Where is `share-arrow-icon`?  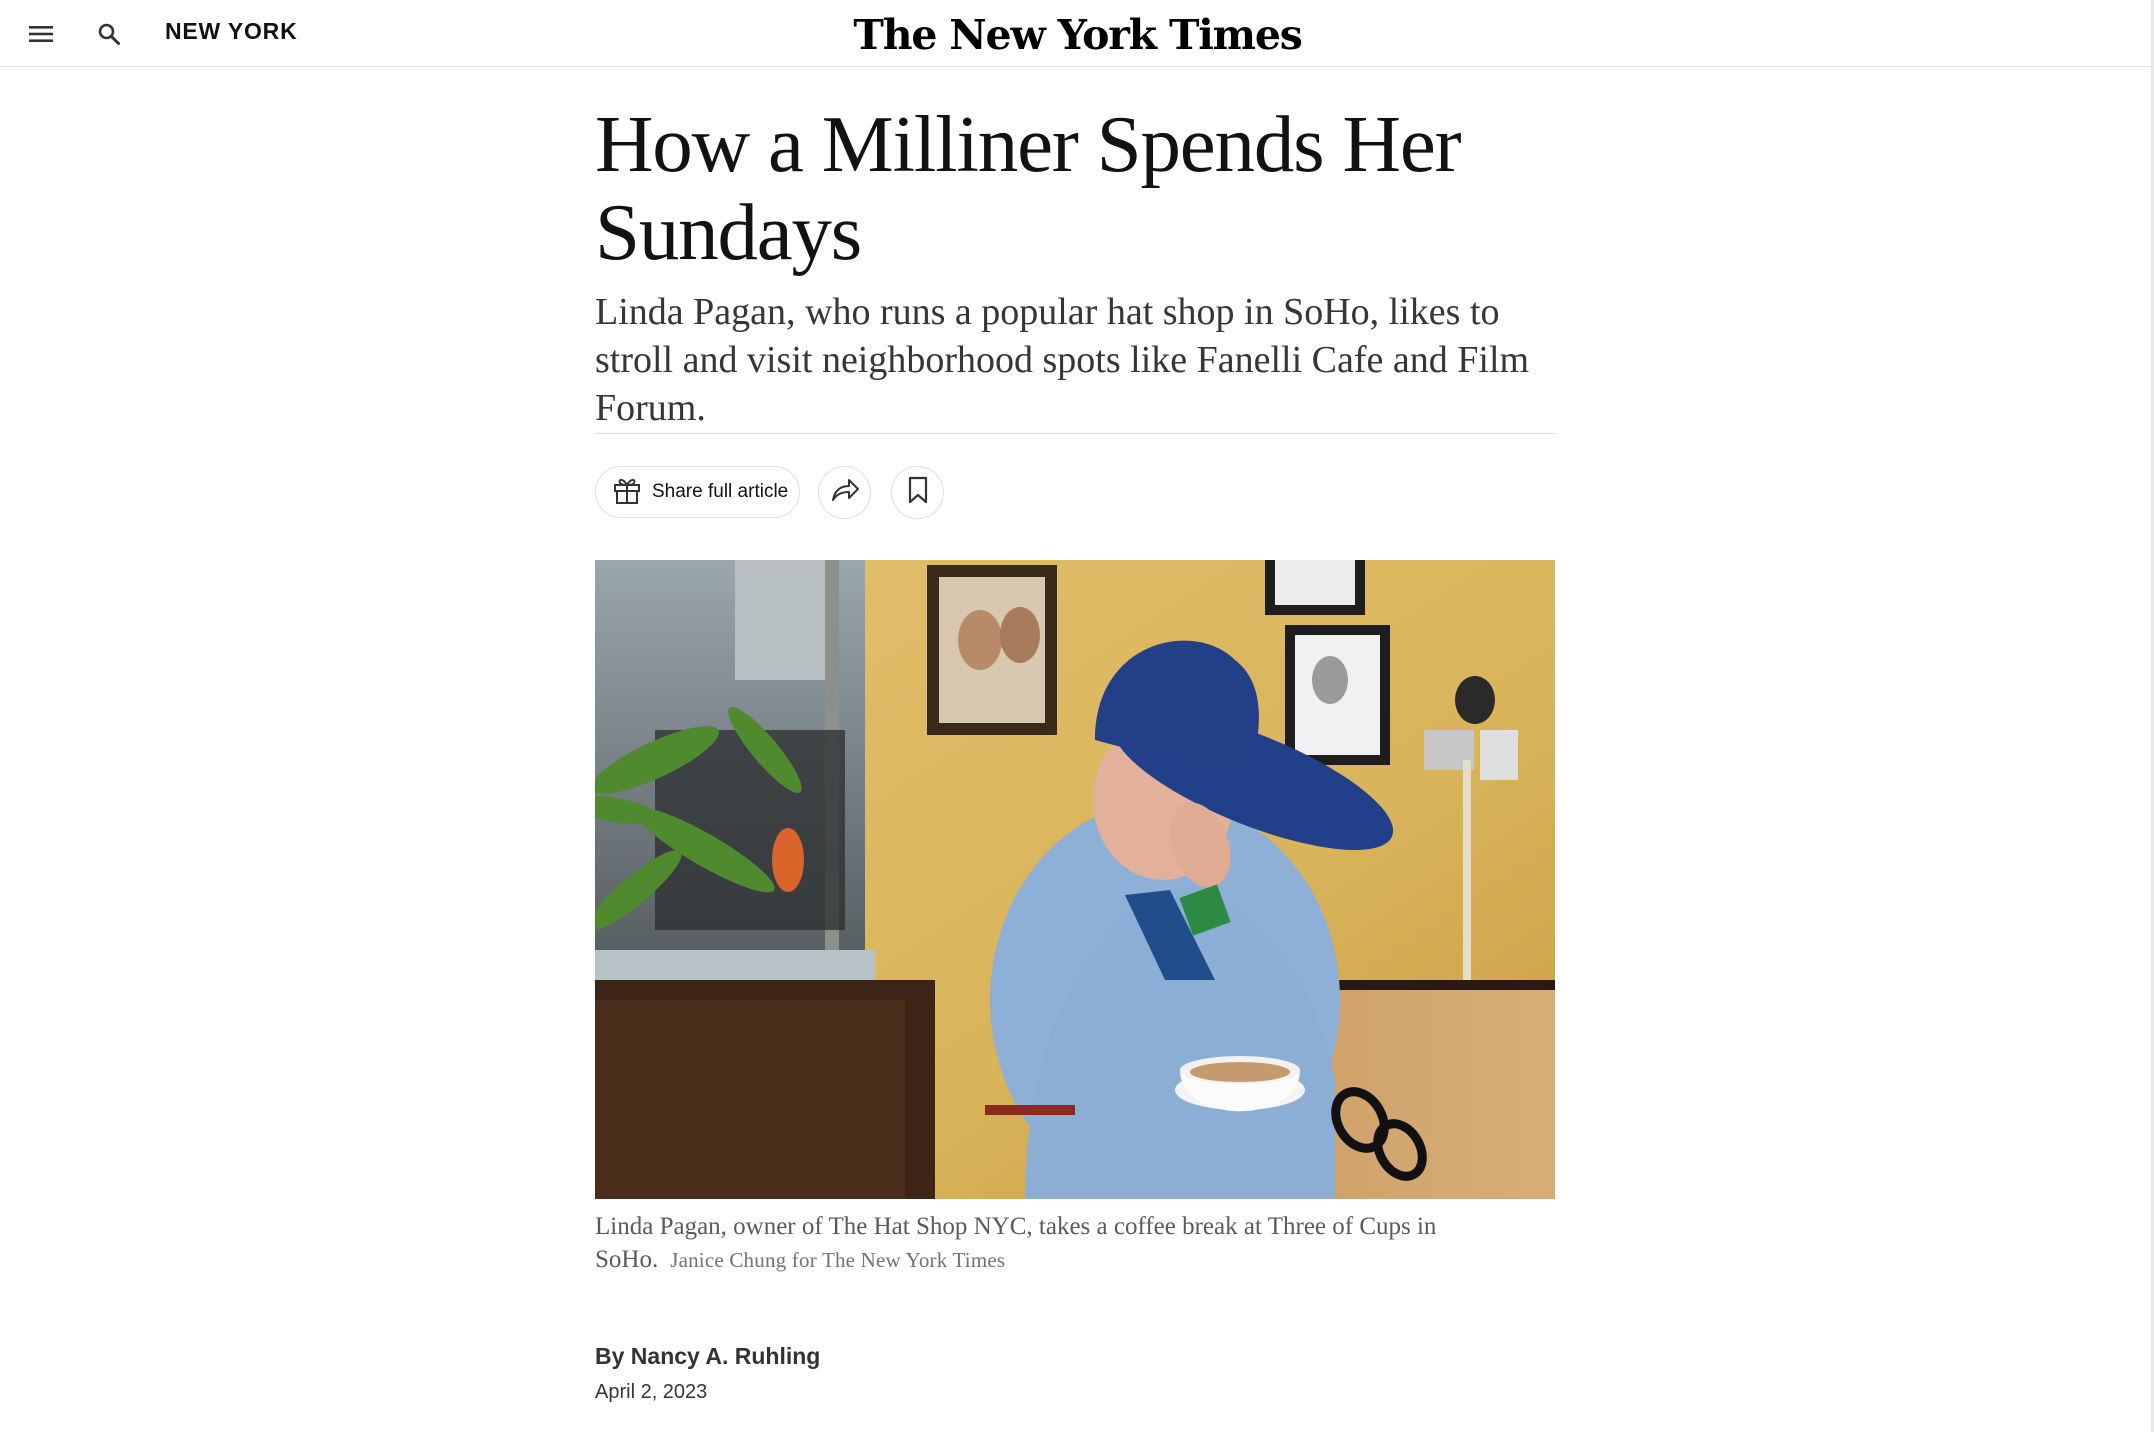
share-arrow-icon is located at coordinates (845, 492).